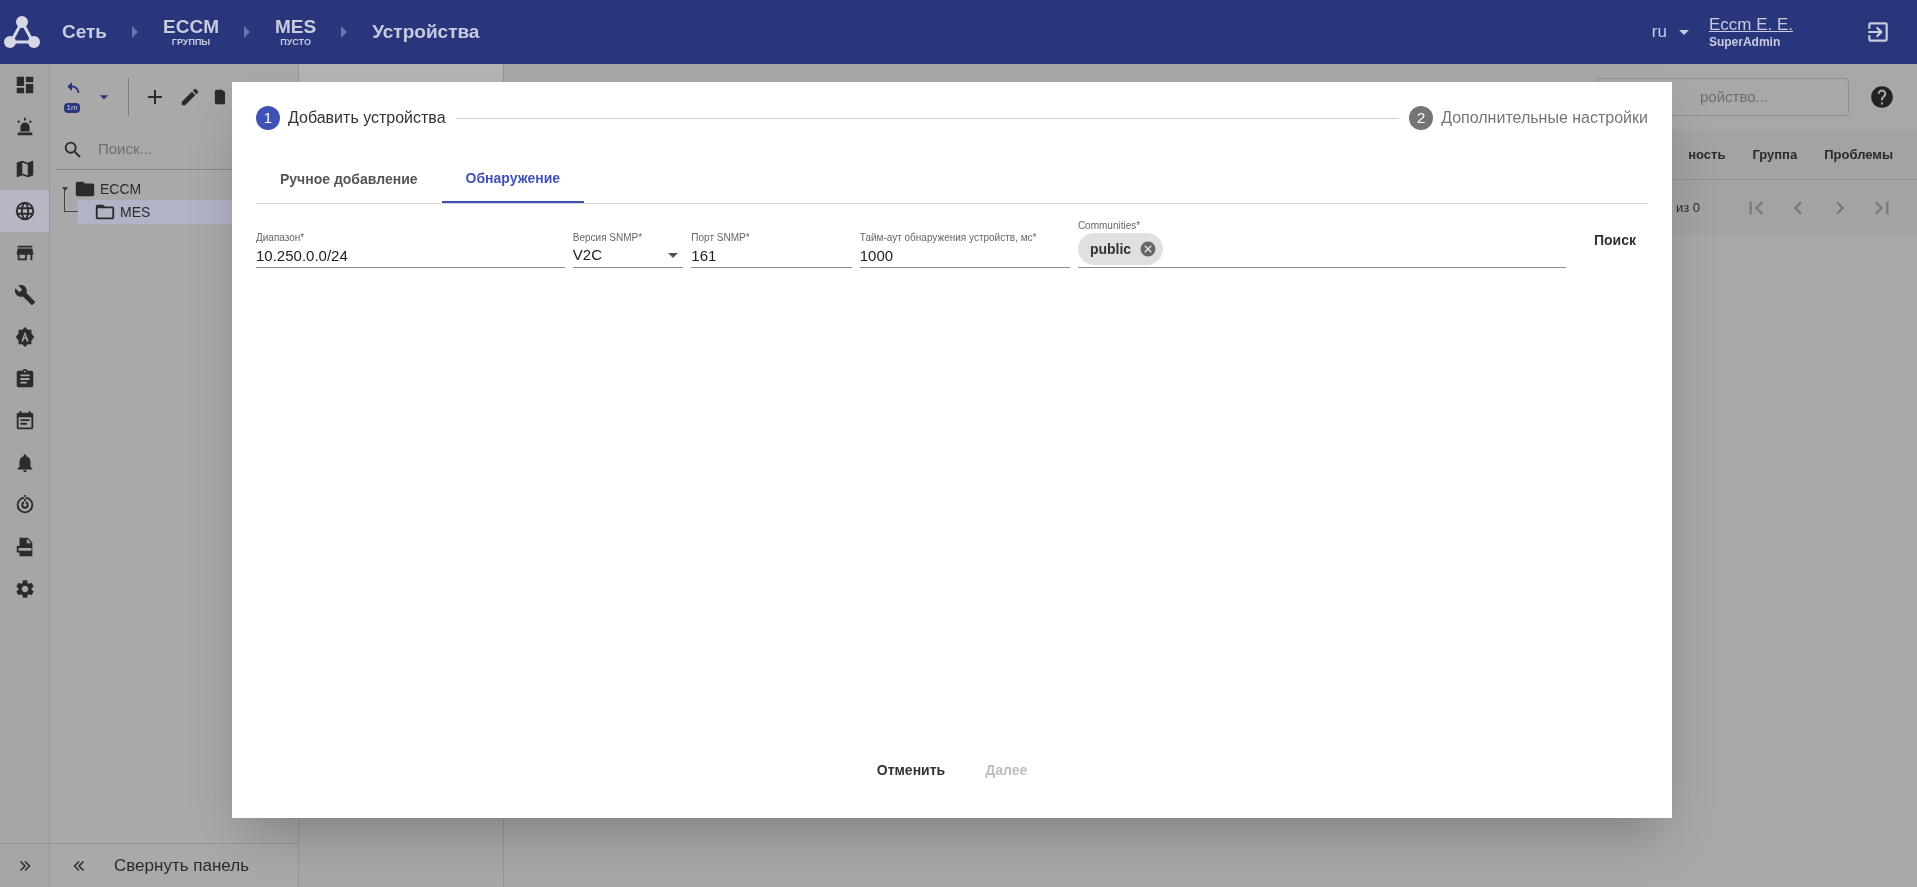 This screenshot has width=1917, height=887. I want to click on cancel-button: Отменить, so click(911, 770).